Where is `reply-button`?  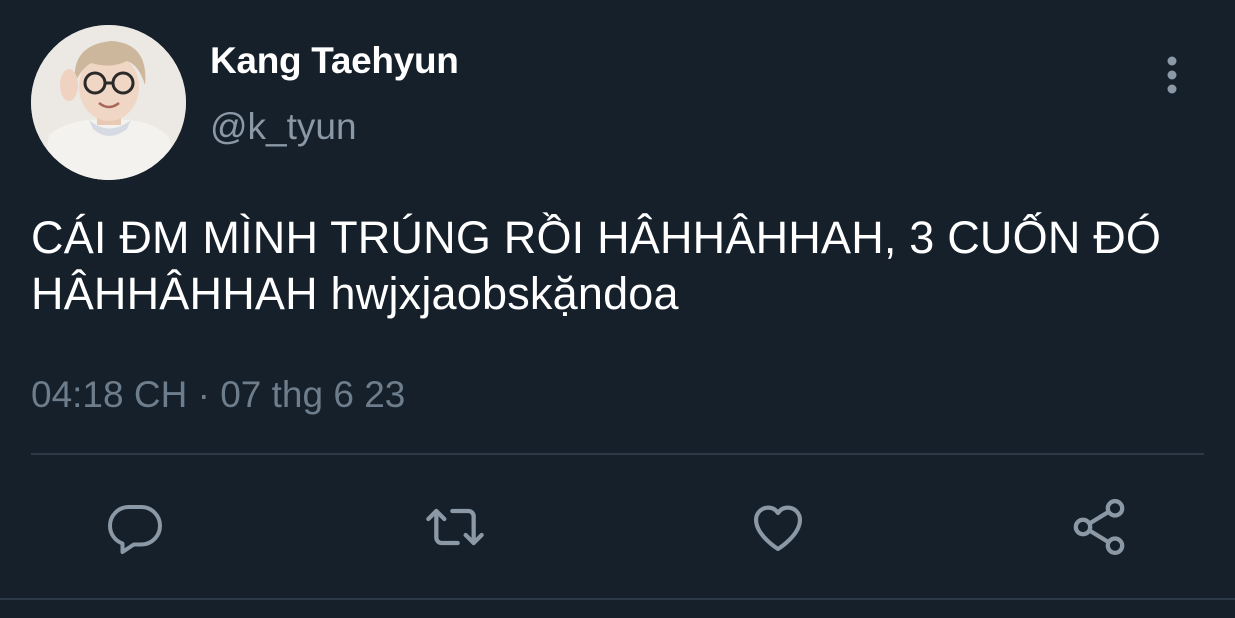 reply-button is located at coordinates (135, 527).